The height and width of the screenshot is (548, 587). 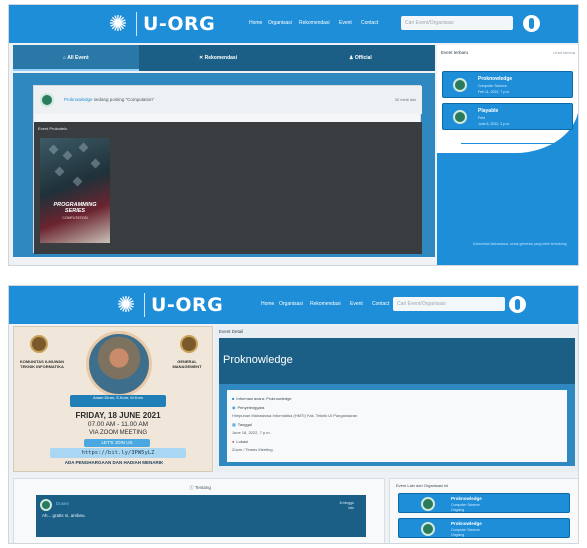 What do you see at coordinates (405, 99) in the screenshot?
I see `post-time: 30 minit lalu` at bounding box center [405, 99].